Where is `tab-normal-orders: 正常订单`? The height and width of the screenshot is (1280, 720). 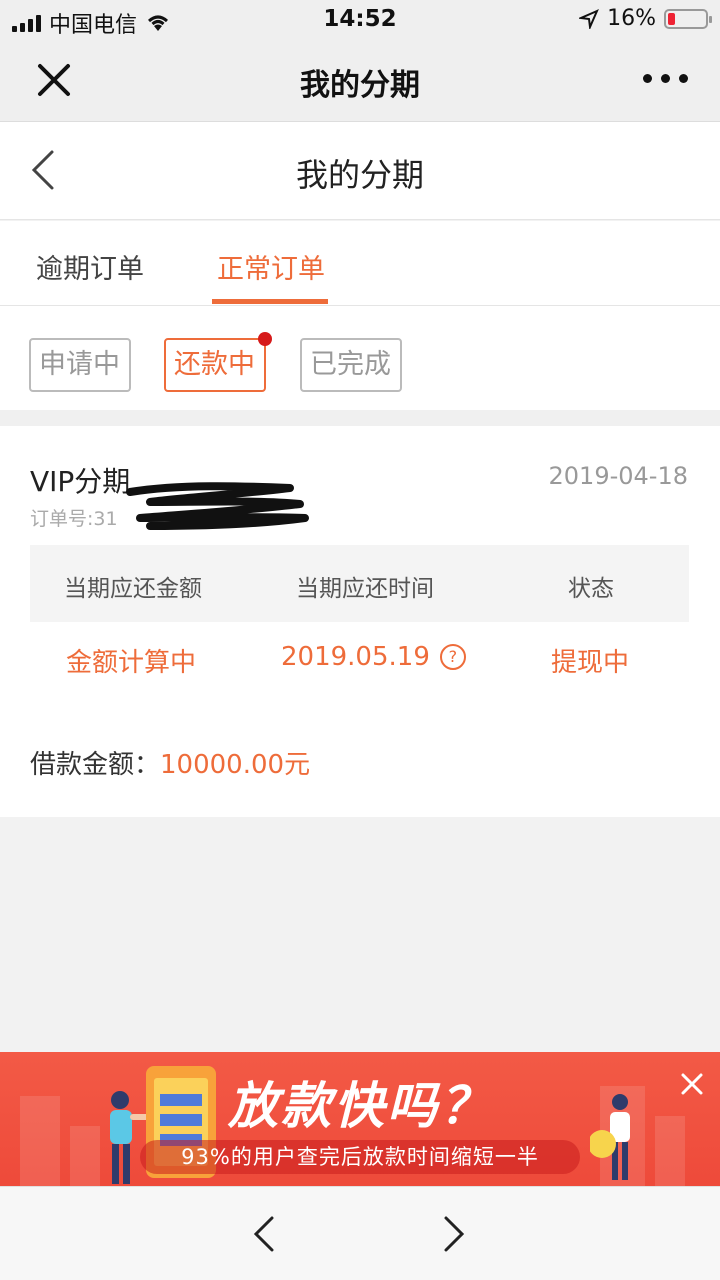 tab-normal-orders: 正常订单 is located at coordinates (271, 266).